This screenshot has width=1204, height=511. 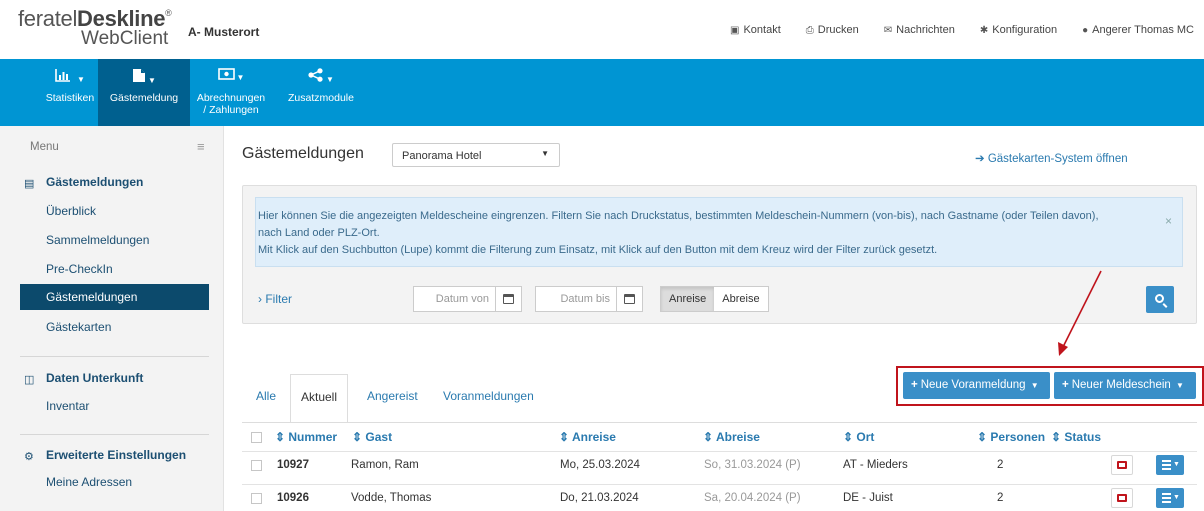 I want to click on column-anreise-label: Anreise, so click(x=593, y=437).